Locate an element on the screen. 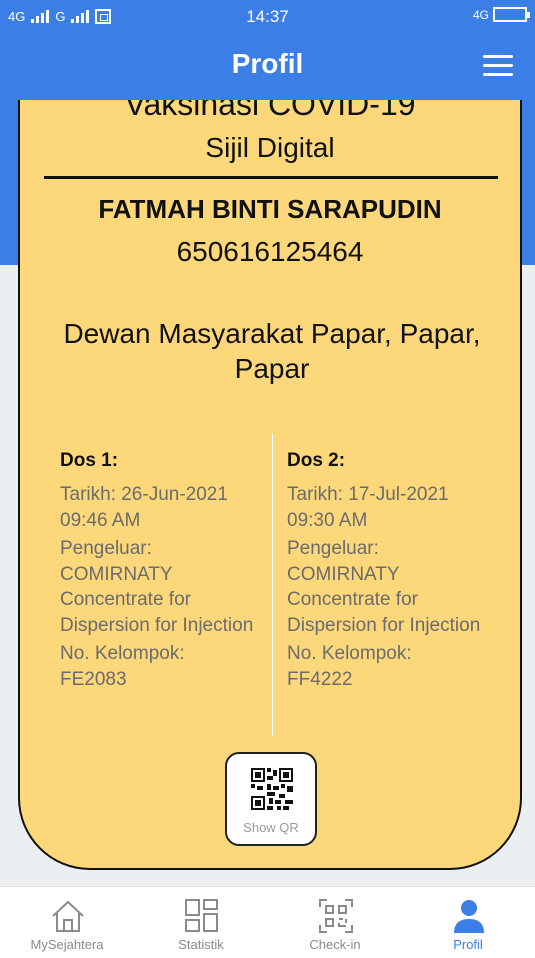 The width and height of the screenshot is (535, 958). dose-time: 09:46 AM is located at coordinates (100, 520).